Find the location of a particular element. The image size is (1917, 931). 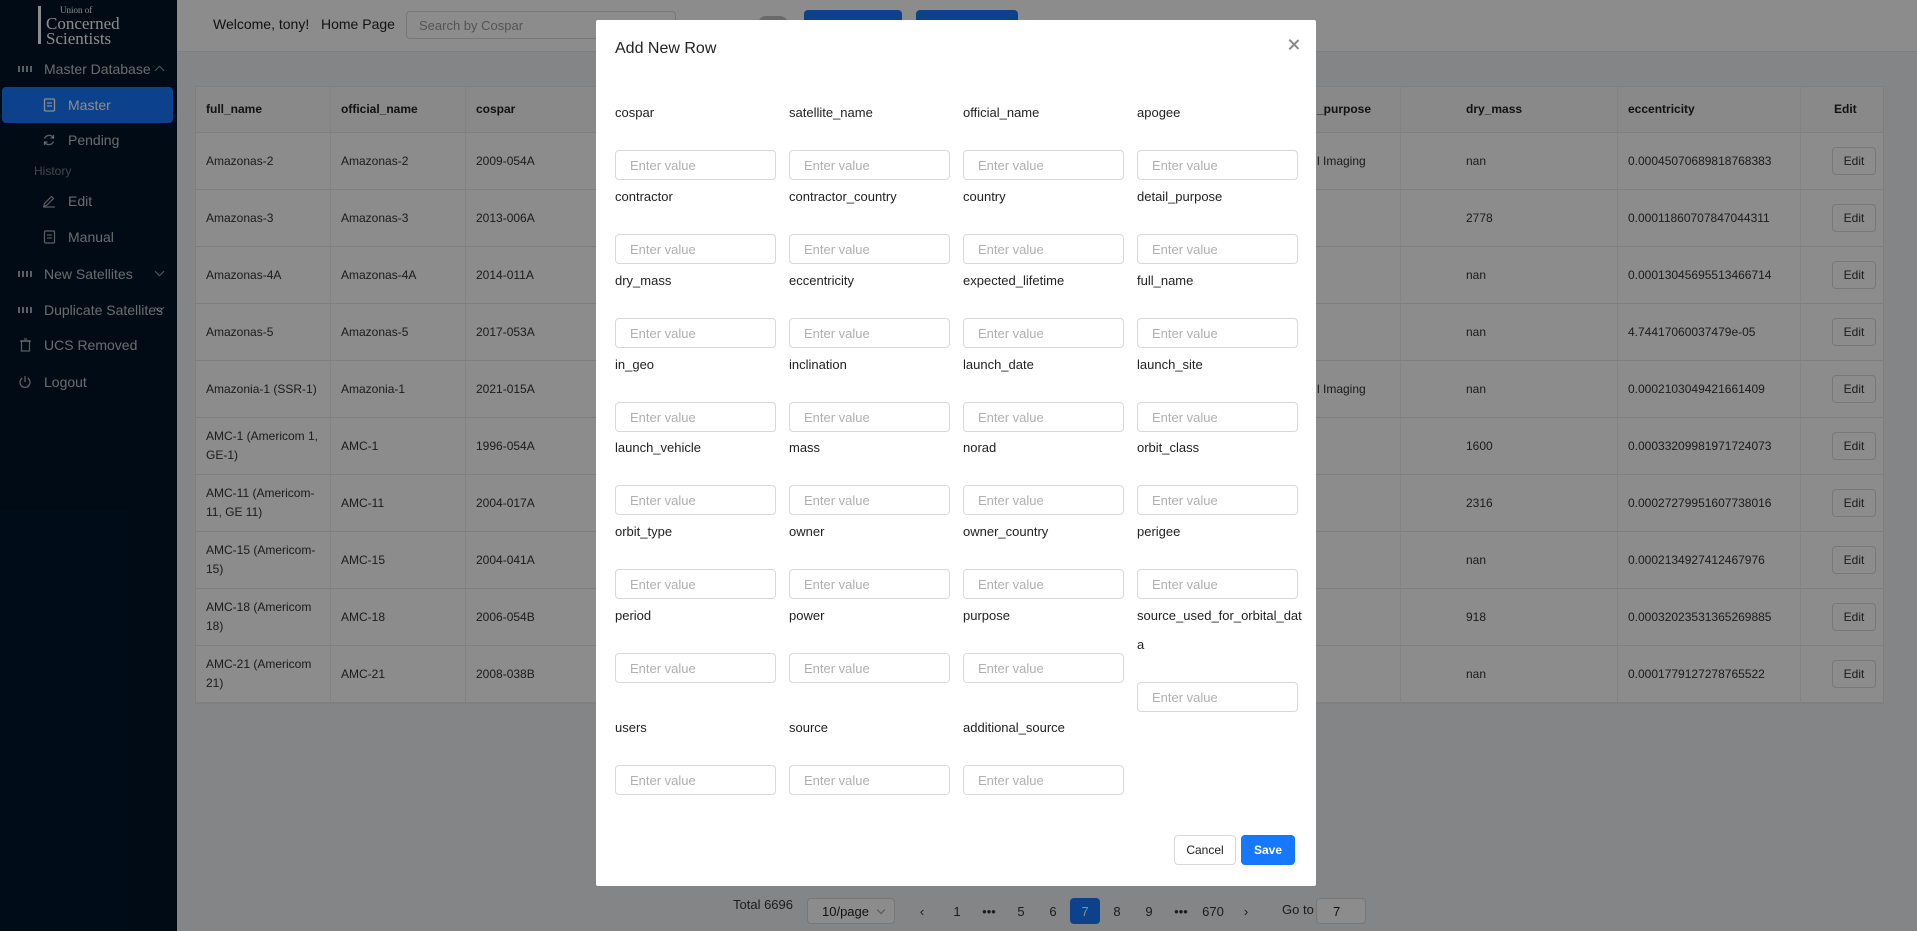

field-label-launch-vehicle: launch_vehicle is located at coordinates (658, 447).